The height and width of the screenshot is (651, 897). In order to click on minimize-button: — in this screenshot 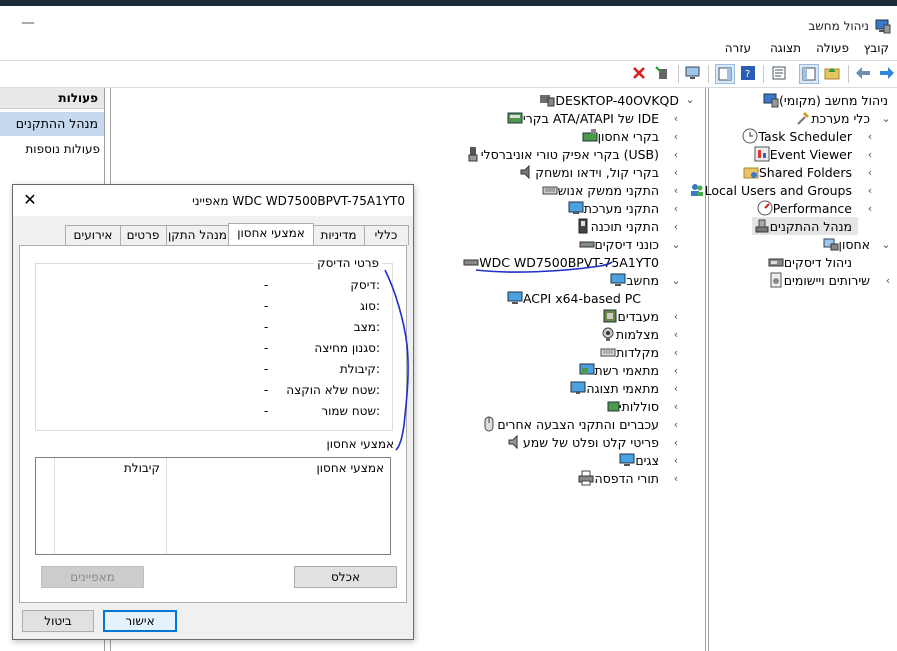, I will do `click(28, 24)`.